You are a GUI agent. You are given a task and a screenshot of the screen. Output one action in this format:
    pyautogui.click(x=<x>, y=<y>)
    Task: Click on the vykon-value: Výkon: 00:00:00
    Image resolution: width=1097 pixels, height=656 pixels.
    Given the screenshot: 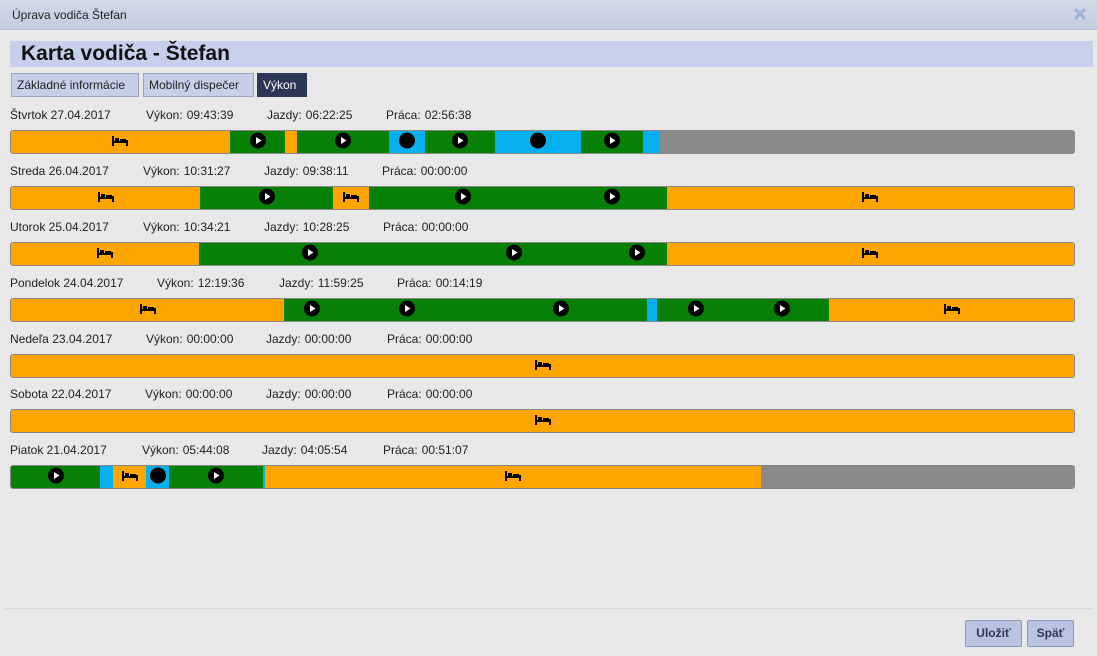 What is the action you would take?
    pyautogui.click(x=189, y=339)
    